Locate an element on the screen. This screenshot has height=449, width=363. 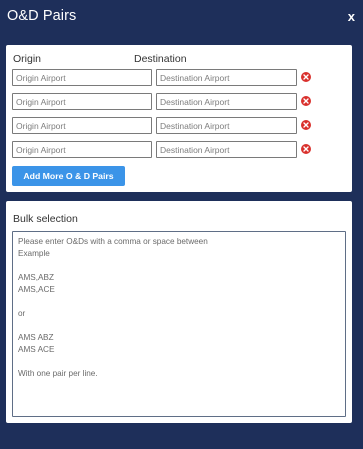
dialog-header: O&D Pairs x is located at coordinates (181, 18).